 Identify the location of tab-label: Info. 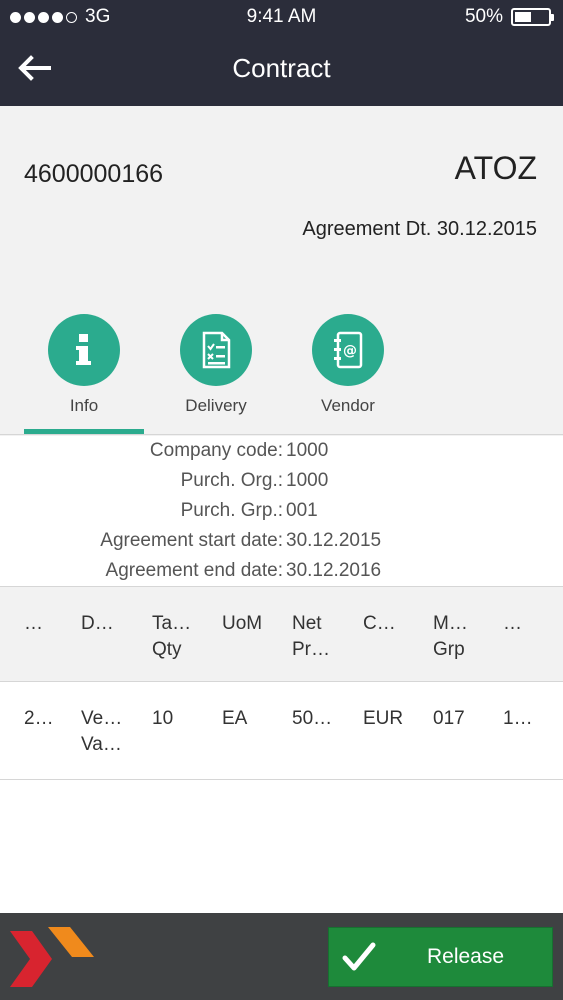
(84, 405).